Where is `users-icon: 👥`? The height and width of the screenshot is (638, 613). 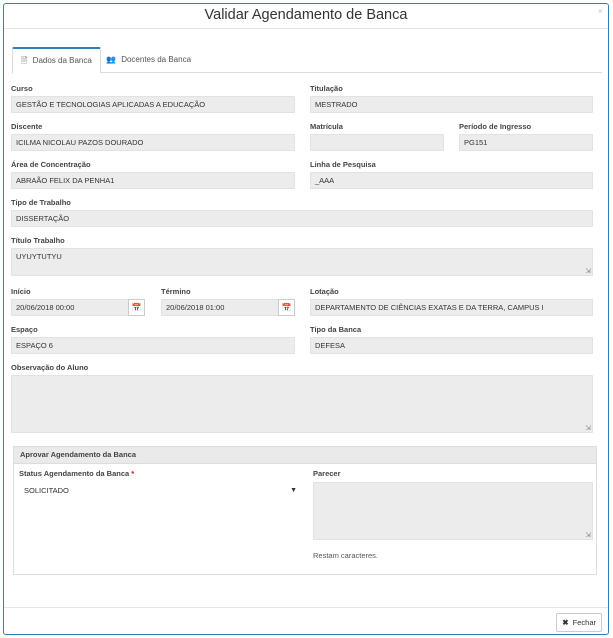
users-icon: 👥 is located at coordinates (111, 59).